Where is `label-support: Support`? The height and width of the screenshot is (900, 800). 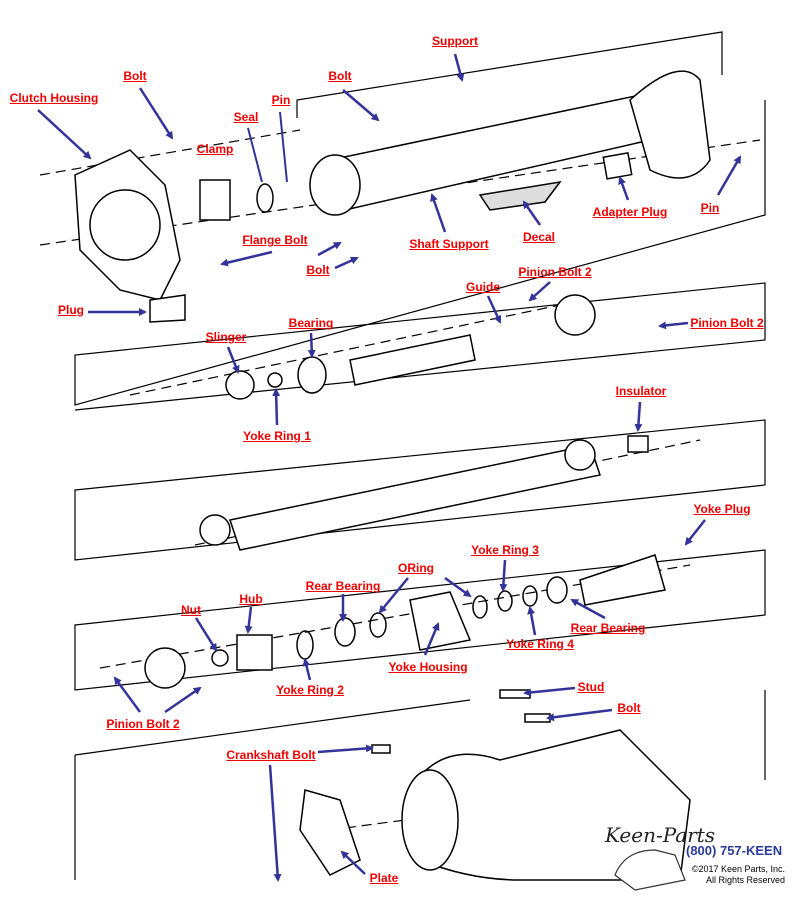
label-support: Support is located at coordinates (455, 41).